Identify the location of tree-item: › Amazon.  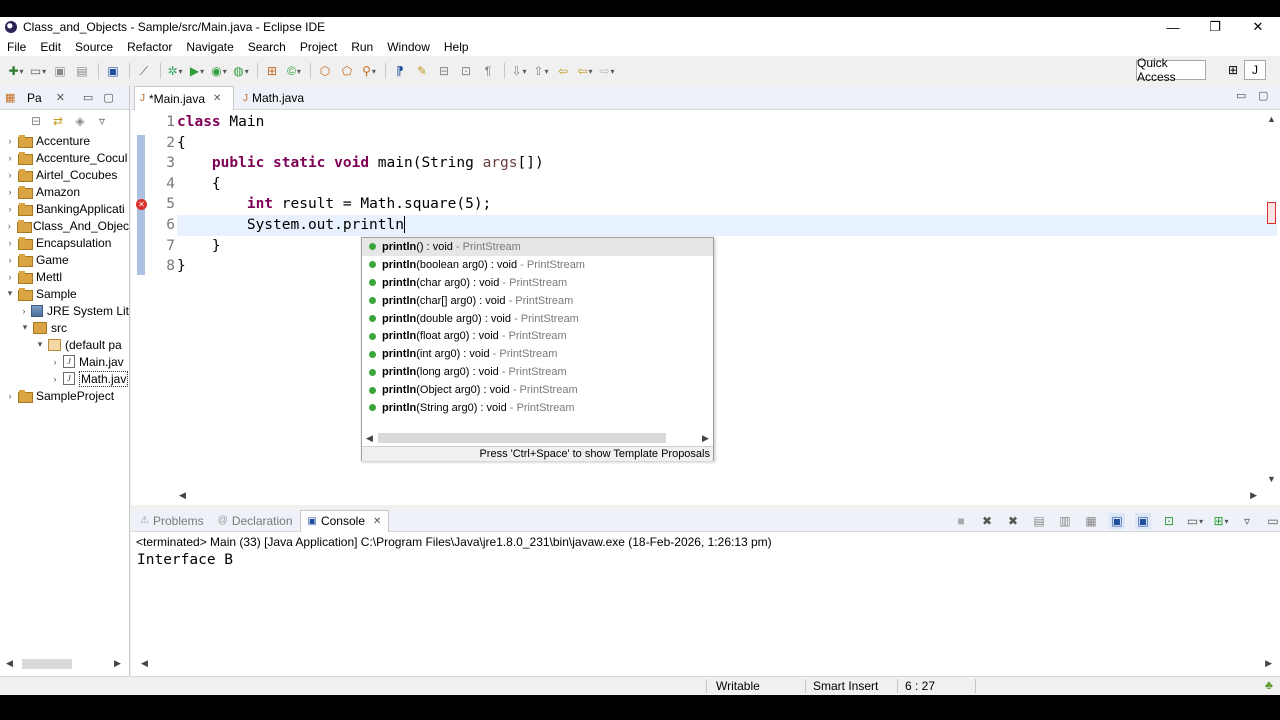
(64, 191).